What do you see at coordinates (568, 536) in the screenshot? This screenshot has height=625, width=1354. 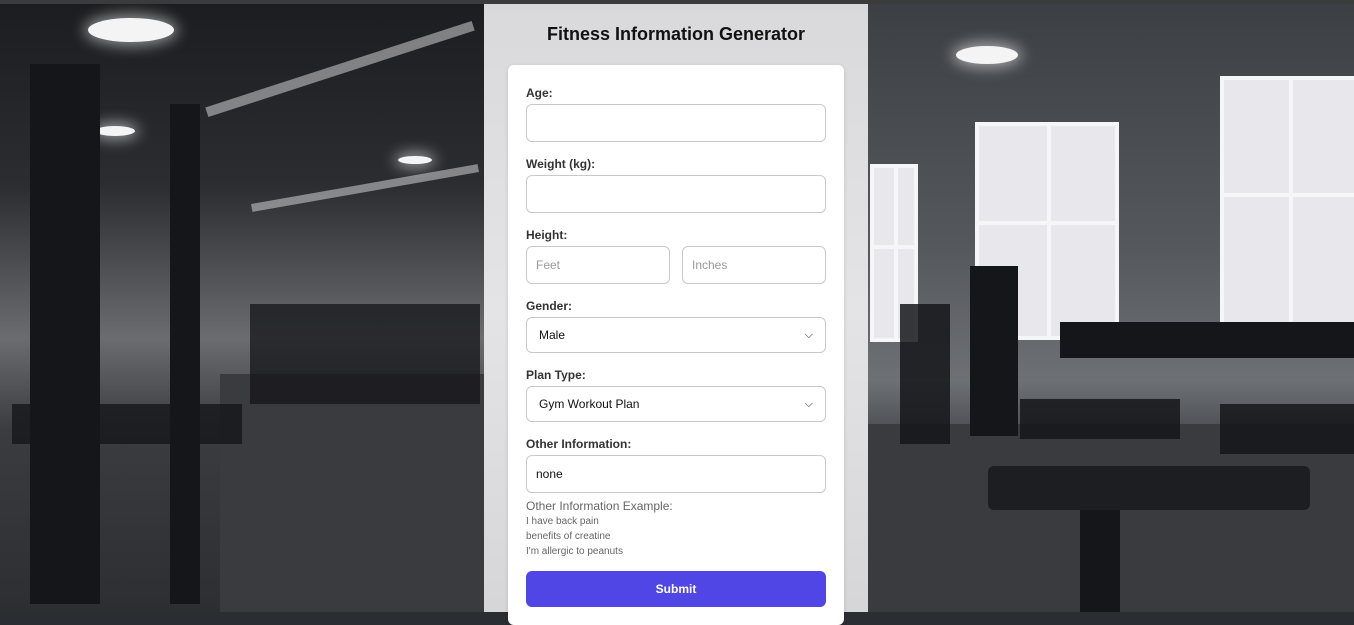 I see `other-info-example: benefits of creatine` at bounding box center [568, 536].